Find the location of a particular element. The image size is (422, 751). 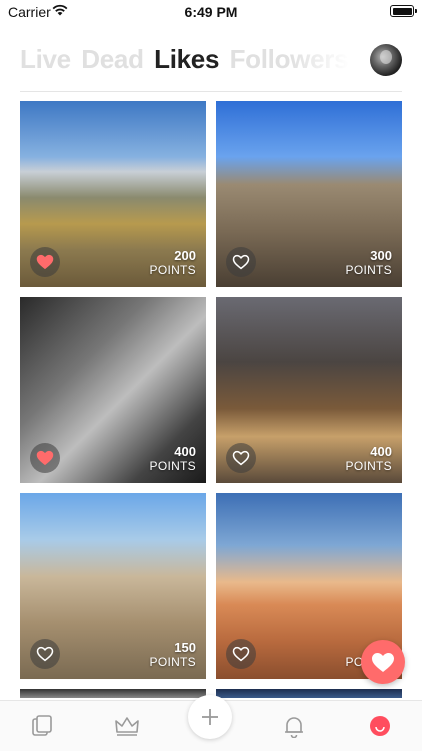

photo-card: 300 POINTS is located at coordinates (309, 194).